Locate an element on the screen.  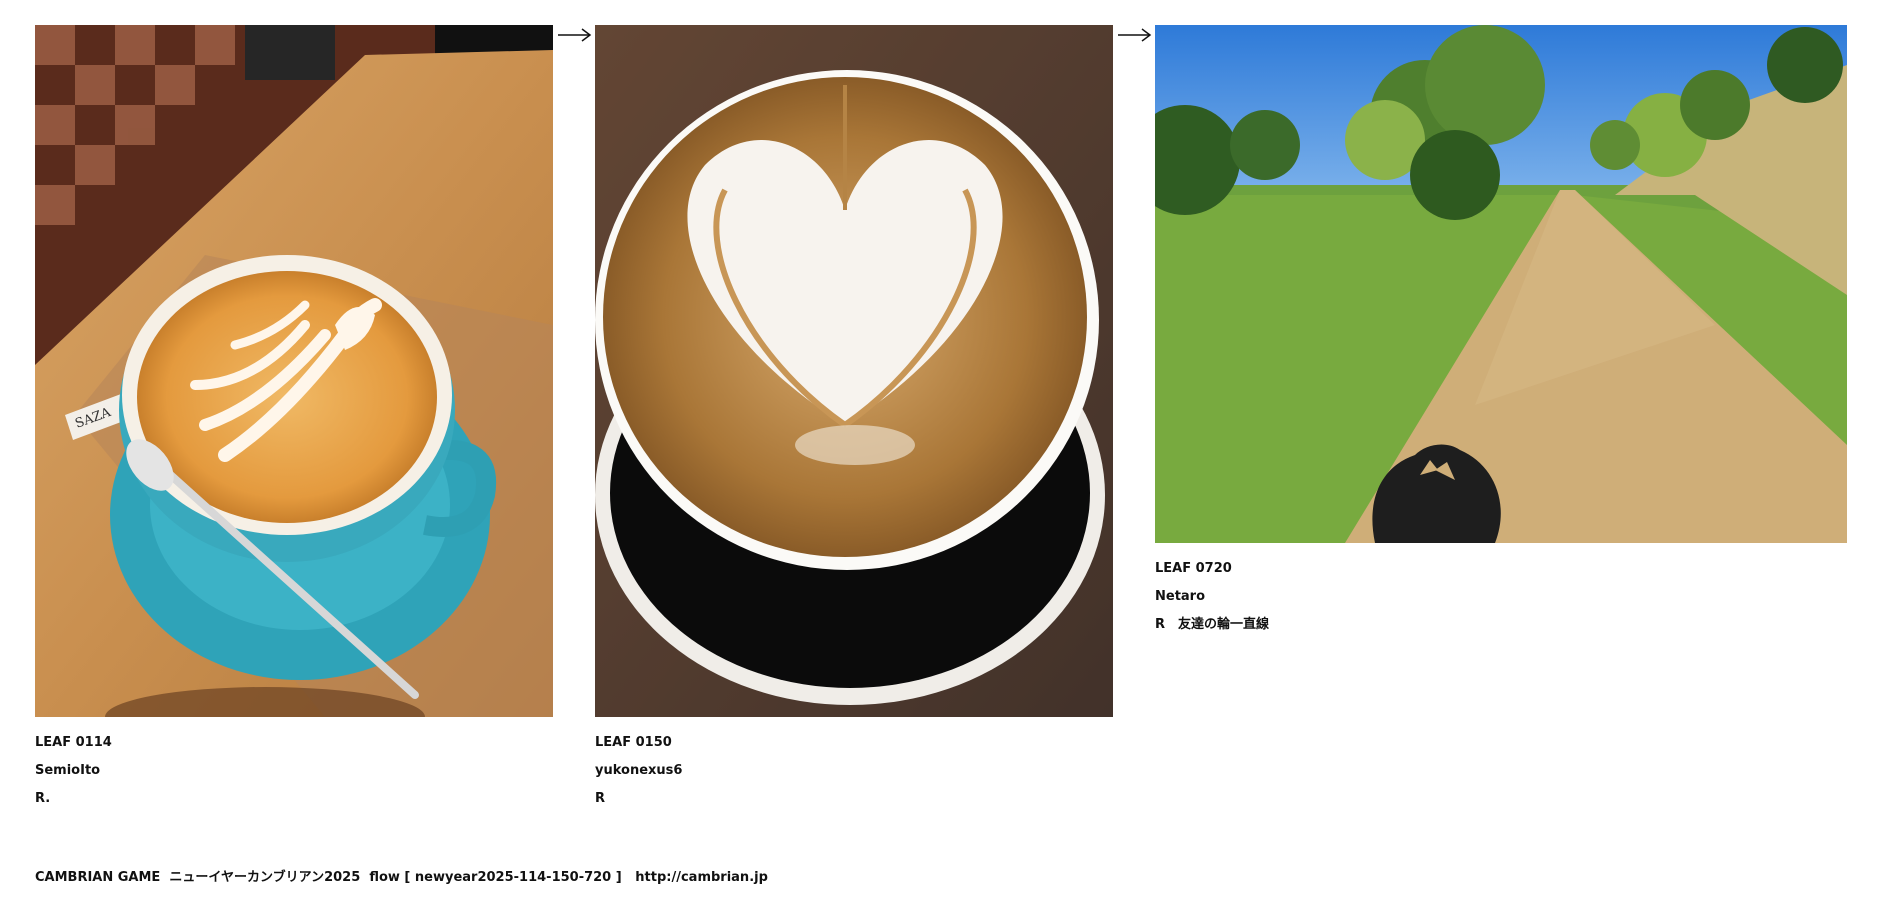
leaf-author: Netaro is located at coordinates (1501, 597).